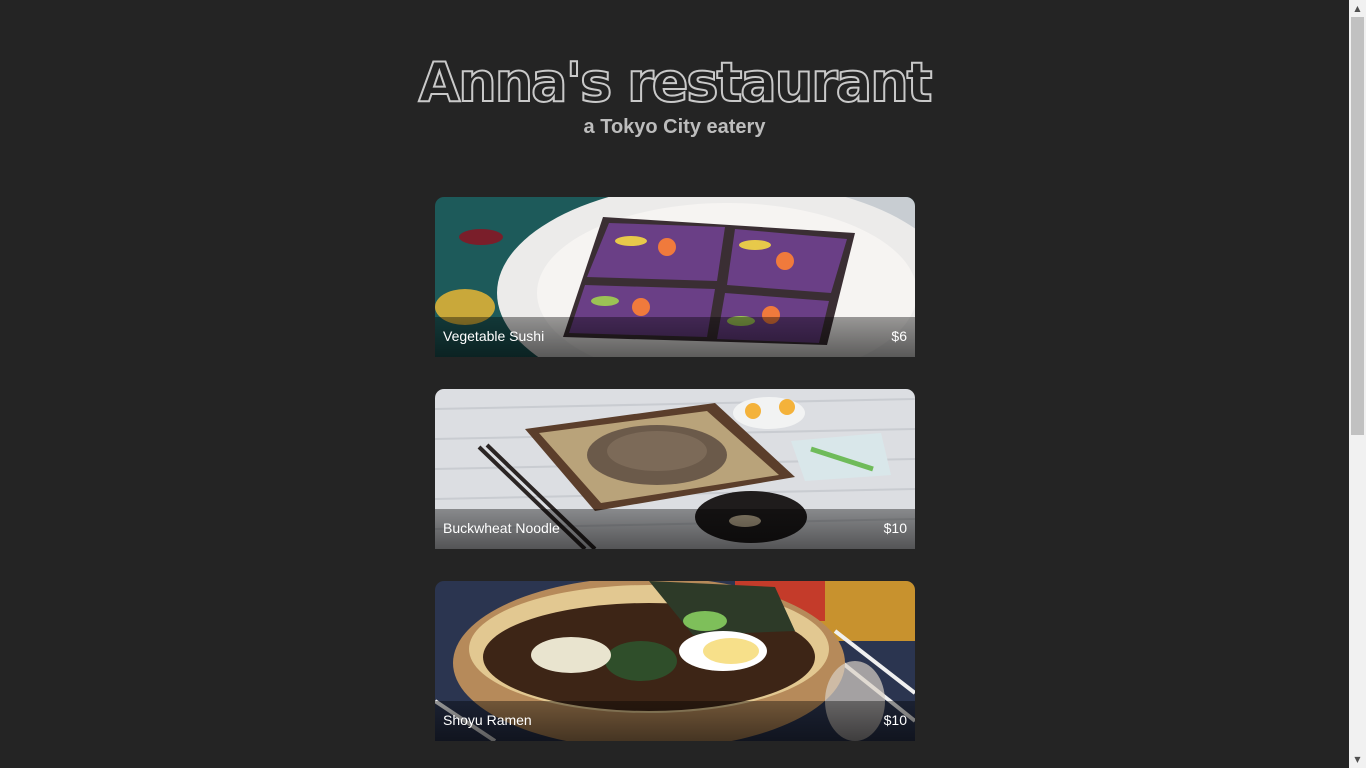 The width and height of the screenshot is (1366, 768). Describe the element at coordinates (674, 127) in the screenshot. I see `restaurant-subtitle: a Tokyo City eatery` at that location.